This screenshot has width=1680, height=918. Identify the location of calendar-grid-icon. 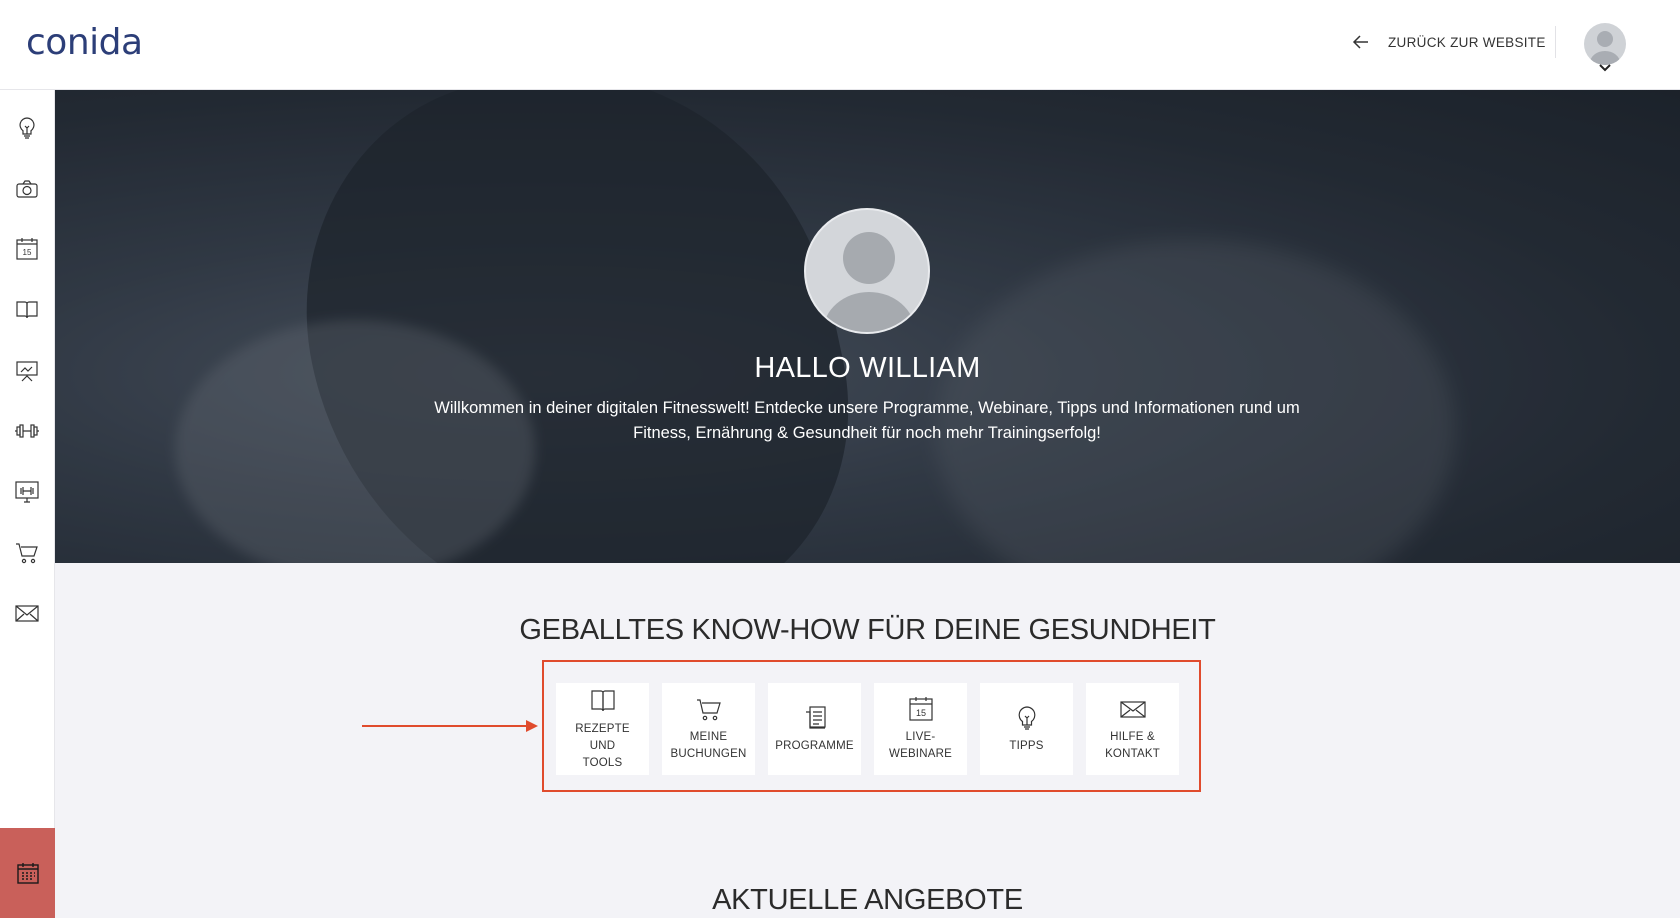
(27, 873).